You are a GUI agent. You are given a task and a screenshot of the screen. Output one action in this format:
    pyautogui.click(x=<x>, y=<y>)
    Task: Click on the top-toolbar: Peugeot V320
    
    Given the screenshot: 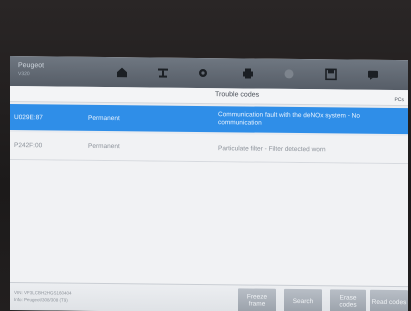 What is the action you would take?
    pyautogui.click(x=209, y=73)
    